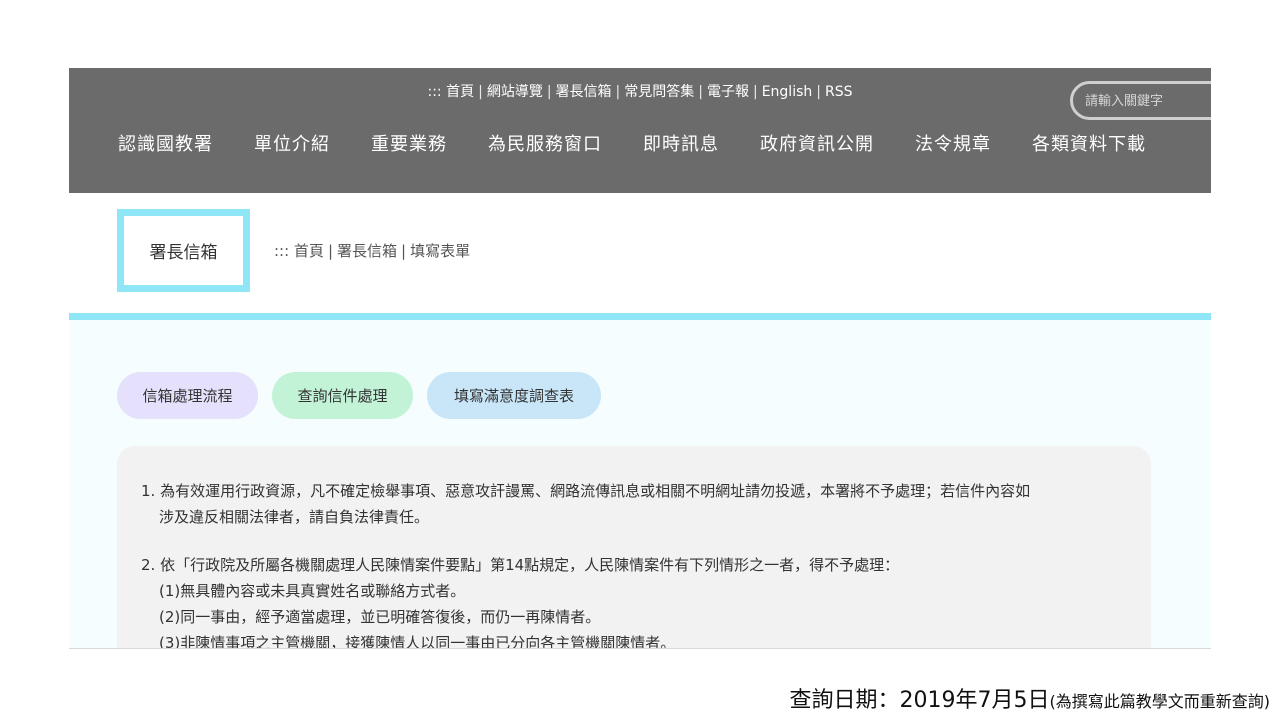  I want to click on page-title: 署長信箱, so click(183, 250).